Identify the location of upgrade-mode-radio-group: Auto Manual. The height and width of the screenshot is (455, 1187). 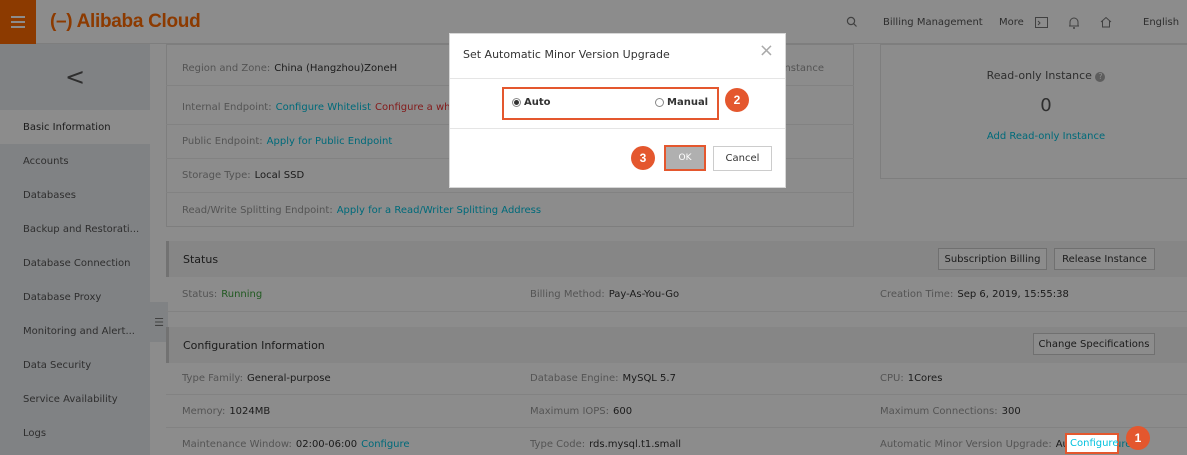
(610, 103).